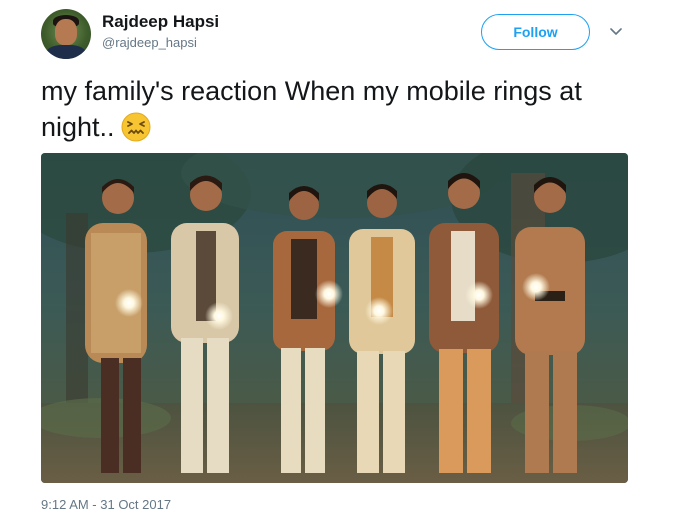  Describe the element at coordinates (136, 127) in the screenshot. I see `confounded-face-icon` at that location.